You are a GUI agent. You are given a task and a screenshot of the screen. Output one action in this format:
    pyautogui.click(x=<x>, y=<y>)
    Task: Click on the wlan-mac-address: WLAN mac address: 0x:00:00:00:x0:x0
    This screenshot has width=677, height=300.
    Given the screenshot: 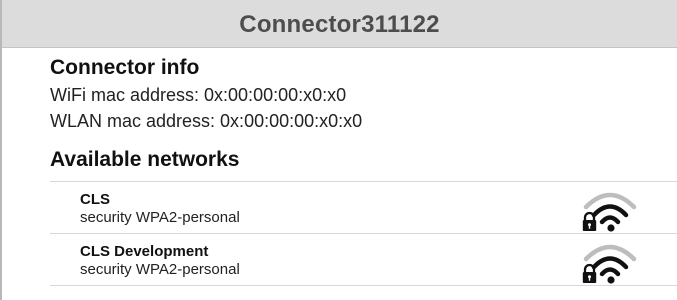 What is the action you would take?
    pyautogui.click(x=206, y=121)
    